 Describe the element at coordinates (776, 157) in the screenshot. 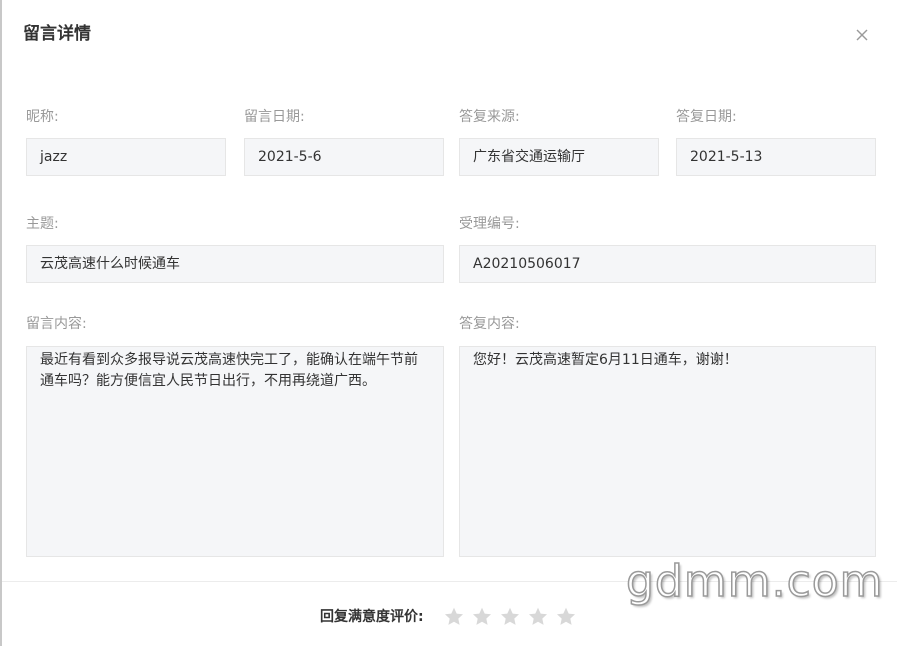

I see `reply-date-field: 2021-5-13` at that location.